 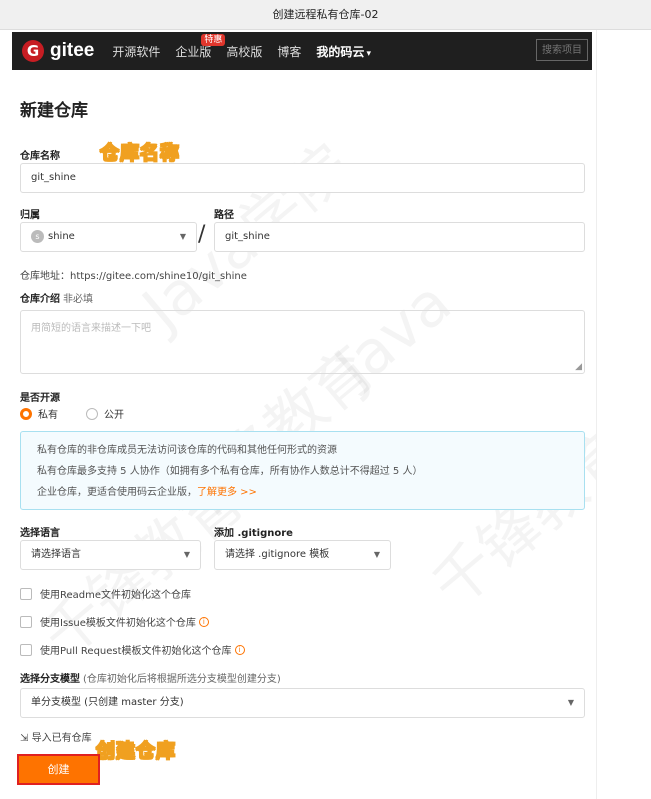 I want to click on search-input, so click(x=562, y=50).